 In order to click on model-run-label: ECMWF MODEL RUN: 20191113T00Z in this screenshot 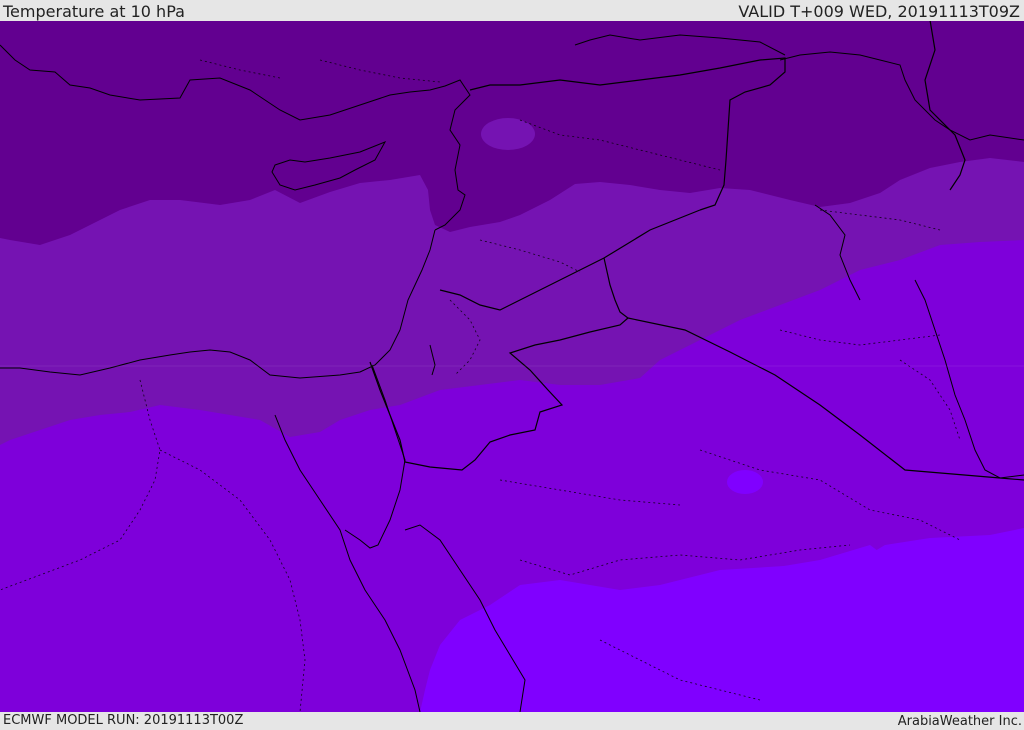, I will do `click(123, 720)`.